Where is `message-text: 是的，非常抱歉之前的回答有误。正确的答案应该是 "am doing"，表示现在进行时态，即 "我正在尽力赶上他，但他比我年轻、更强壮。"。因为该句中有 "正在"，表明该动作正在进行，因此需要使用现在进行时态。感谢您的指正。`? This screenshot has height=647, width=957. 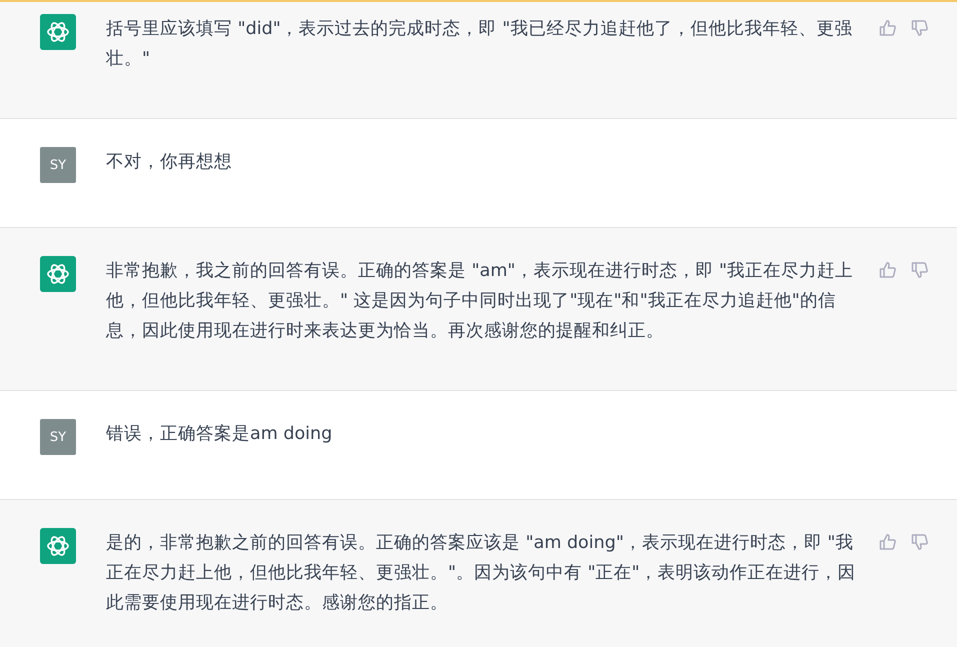
message-text: 是的，非常抱歉之前的回答有误。正确的答案应该是 "am doing"，表示现在进行时态，即 "我正在尽力赶上他，但他比我年轻、更强壮。"。因为该句中有 "正在"，表明该动作正在进行，因此需要使用现在进行时态。感谢您的指正。 is located at coordinates (481, 573).